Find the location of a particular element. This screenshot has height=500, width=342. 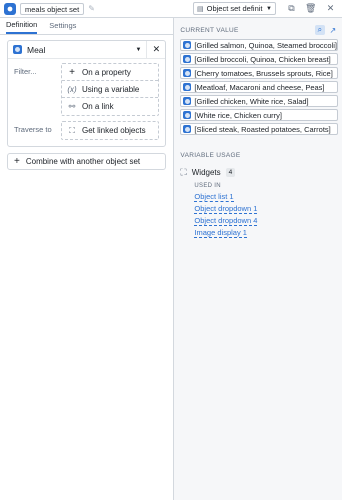

duplicate-icon: ⧉ is located at coordinates (291, 8).